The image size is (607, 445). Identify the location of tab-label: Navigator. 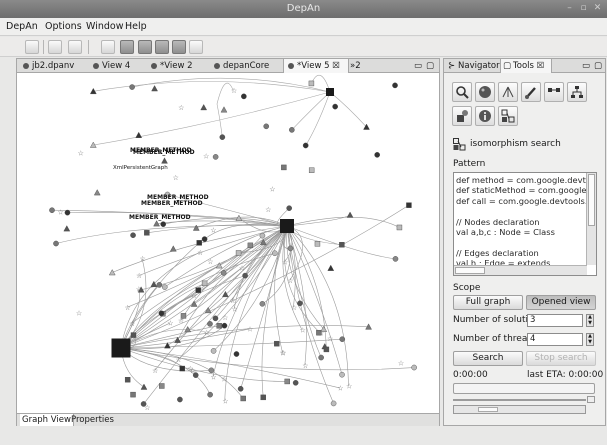
(479, 66).